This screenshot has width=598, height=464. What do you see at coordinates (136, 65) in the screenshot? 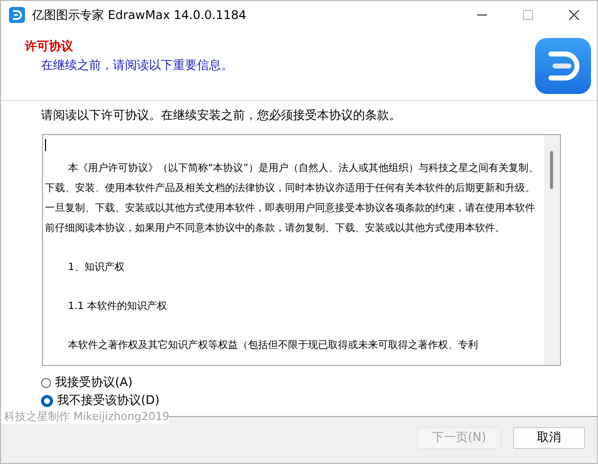
I see `page-subtitle: 在继续之前，请阅读以下重要信息。` at bounding box center [136, 65].